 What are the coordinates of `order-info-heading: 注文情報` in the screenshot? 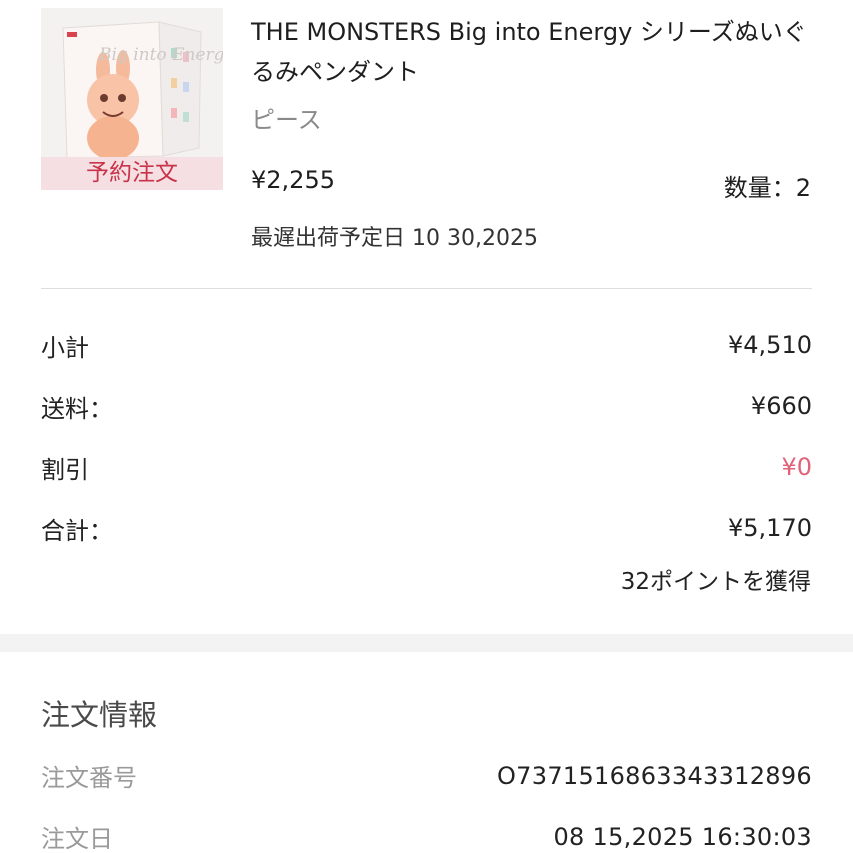 It's located at (99, 715).